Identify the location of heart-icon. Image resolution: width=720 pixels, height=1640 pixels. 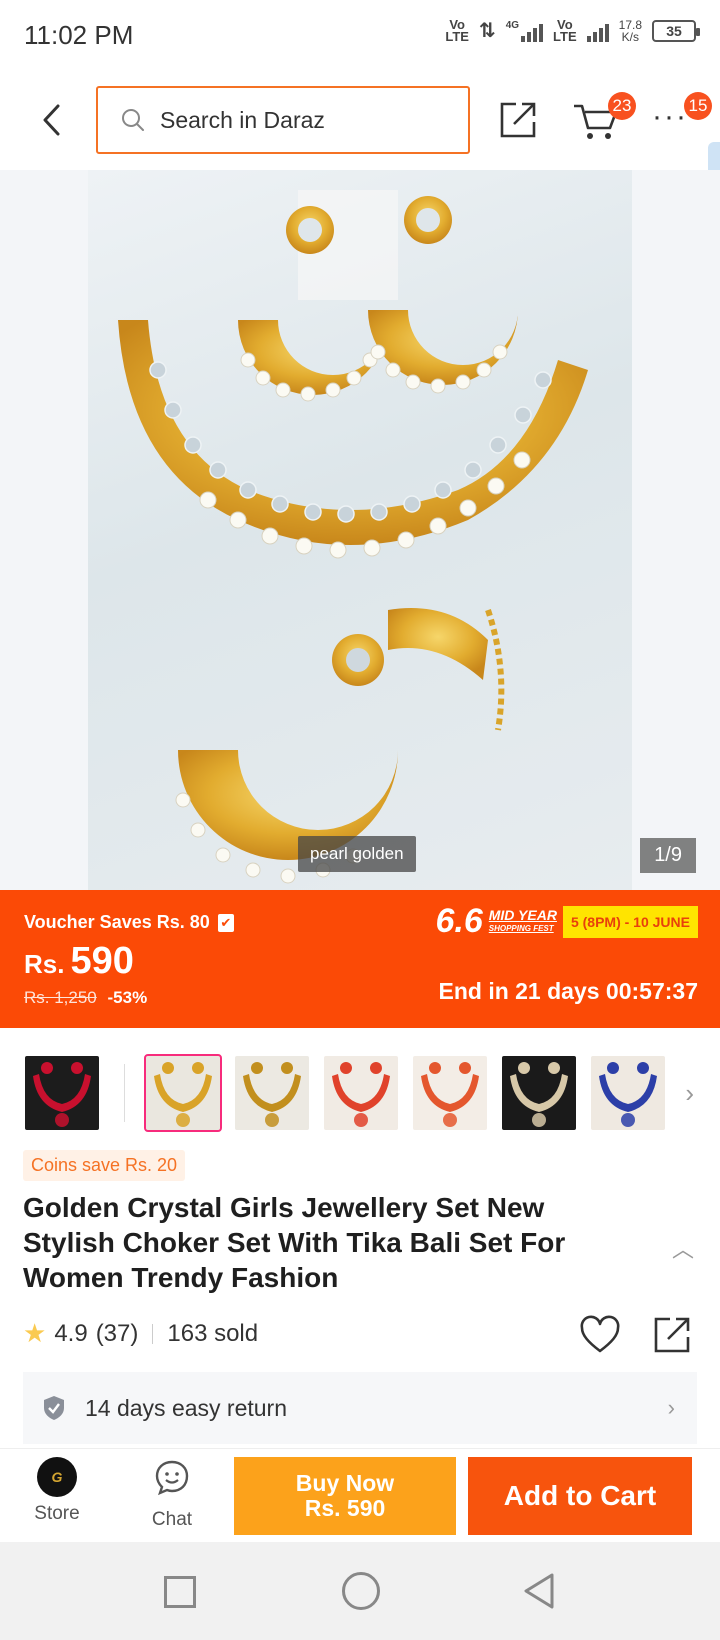
(600, 1334).